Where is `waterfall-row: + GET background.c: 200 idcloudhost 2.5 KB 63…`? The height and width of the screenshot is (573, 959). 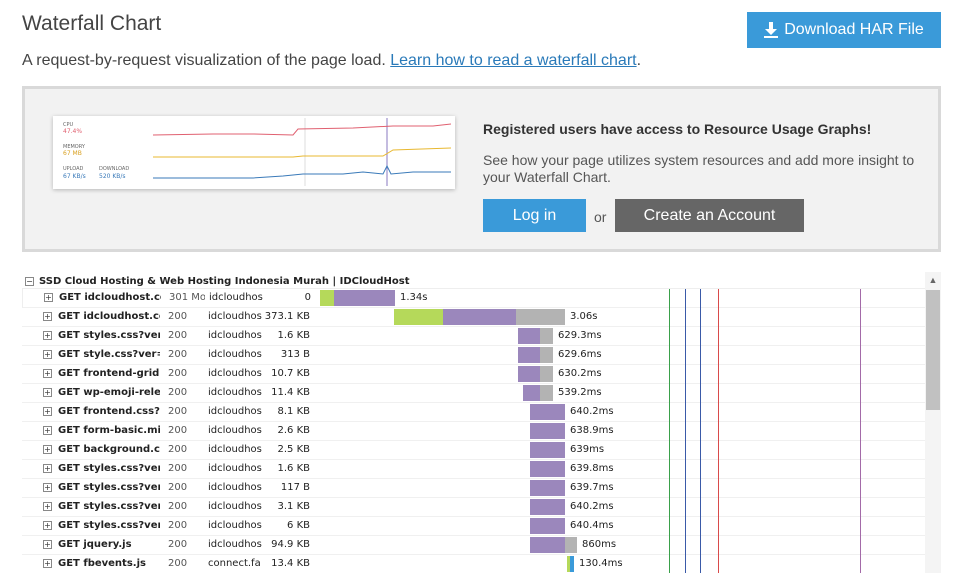
waterfall-row: + GET background.c: 200 idcloudhost 2.5 KB 63… is located at coordinates (473, 450).